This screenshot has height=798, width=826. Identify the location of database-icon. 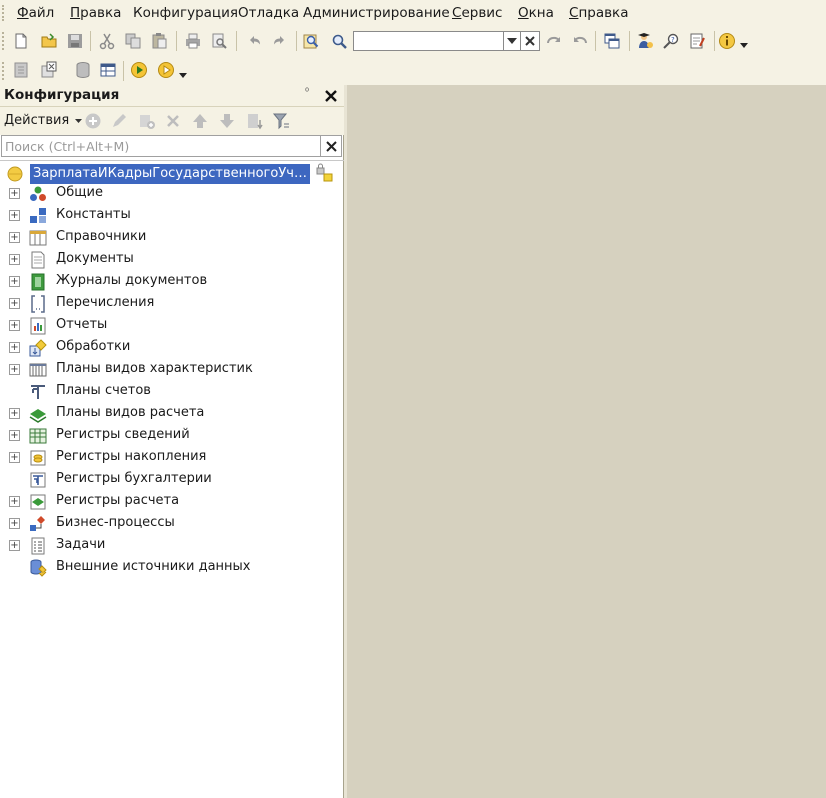
(83, 70).